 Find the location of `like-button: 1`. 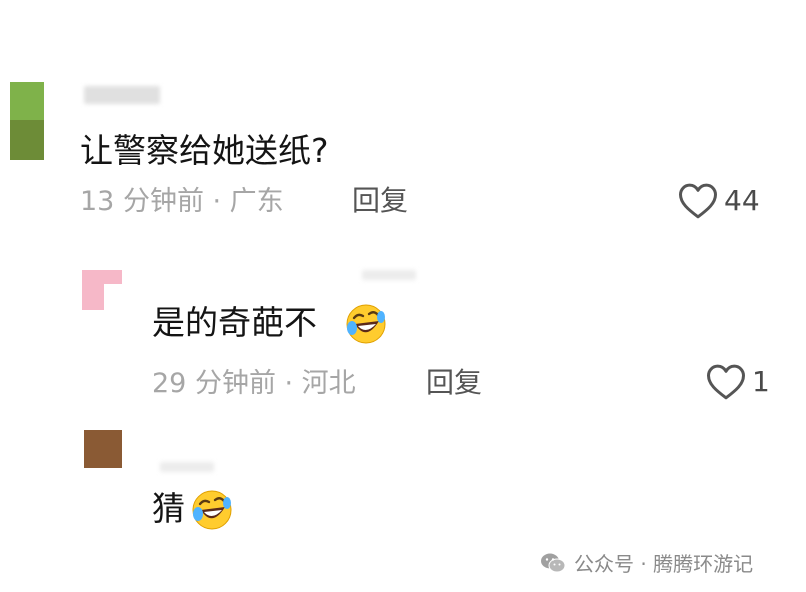

like-button: 1 is located at coordinates (738, 382).